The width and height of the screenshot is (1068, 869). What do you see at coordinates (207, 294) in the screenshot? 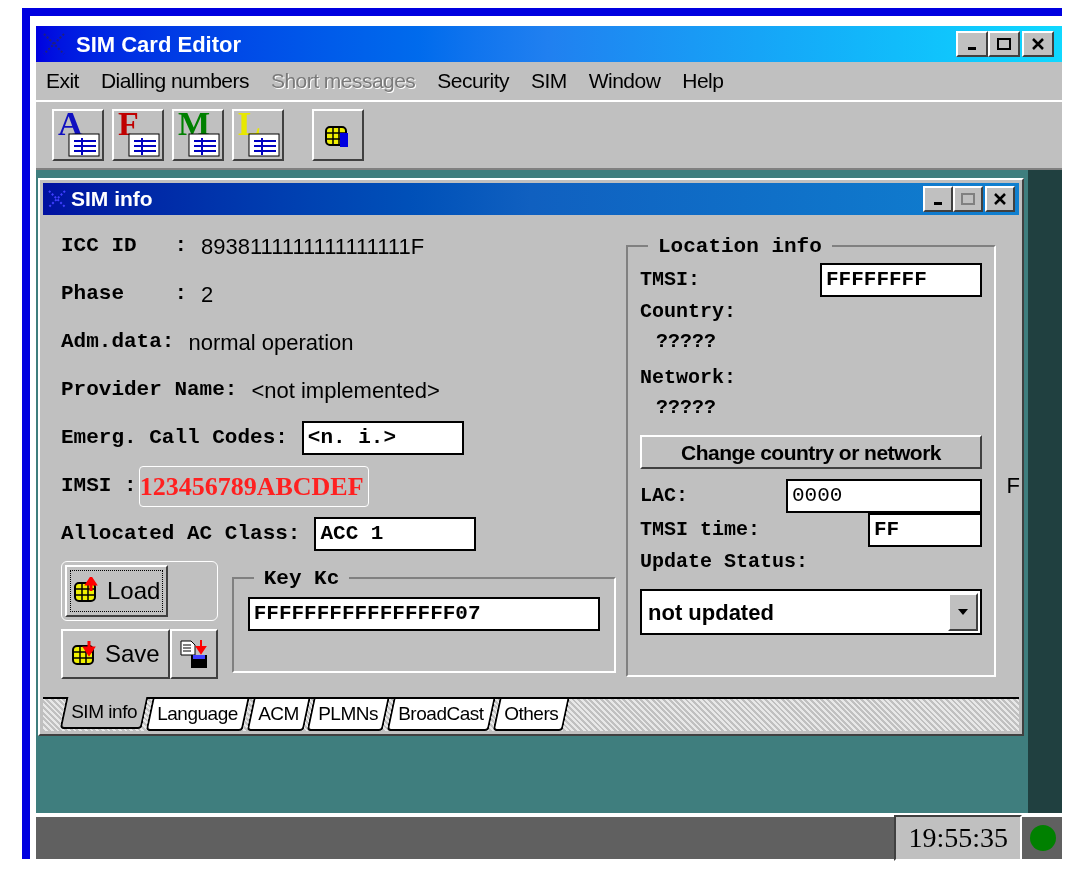
I see `field-value: 2` at bounding box center [207, 294].